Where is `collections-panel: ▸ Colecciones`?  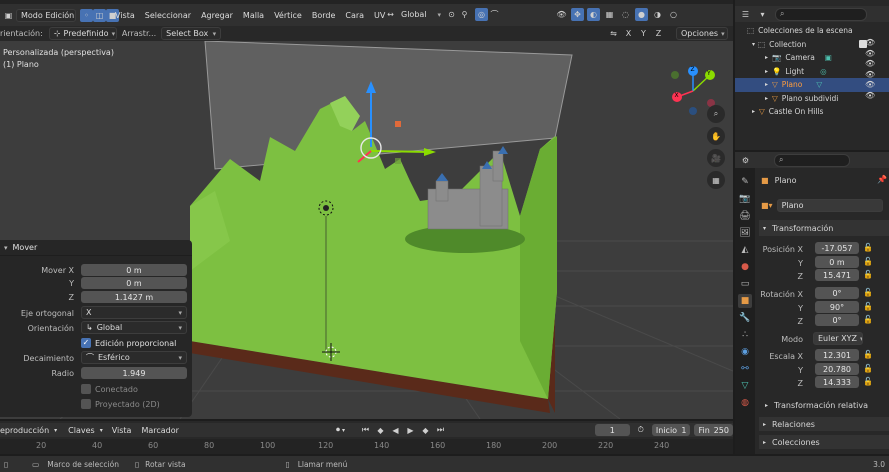
collections-panel: ▸ Colecciones is located at coordinates (824, 442).